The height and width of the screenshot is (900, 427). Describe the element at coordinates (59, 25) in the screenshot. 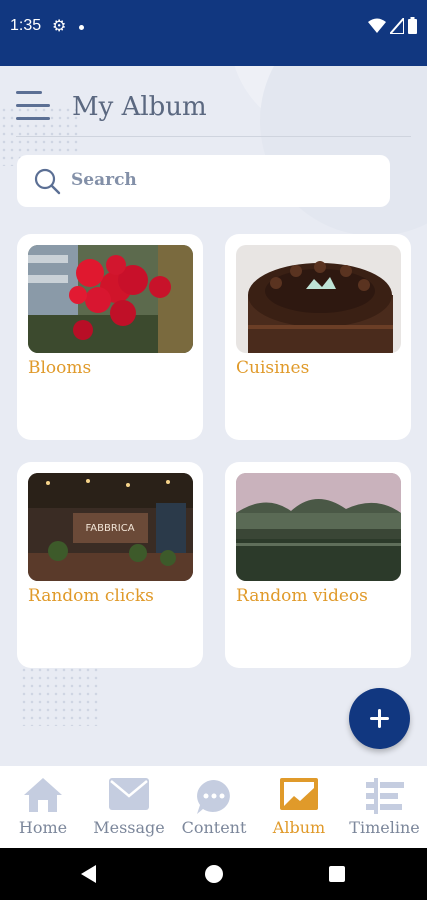

I see `settings-gear-icon: ⚙` at that location.